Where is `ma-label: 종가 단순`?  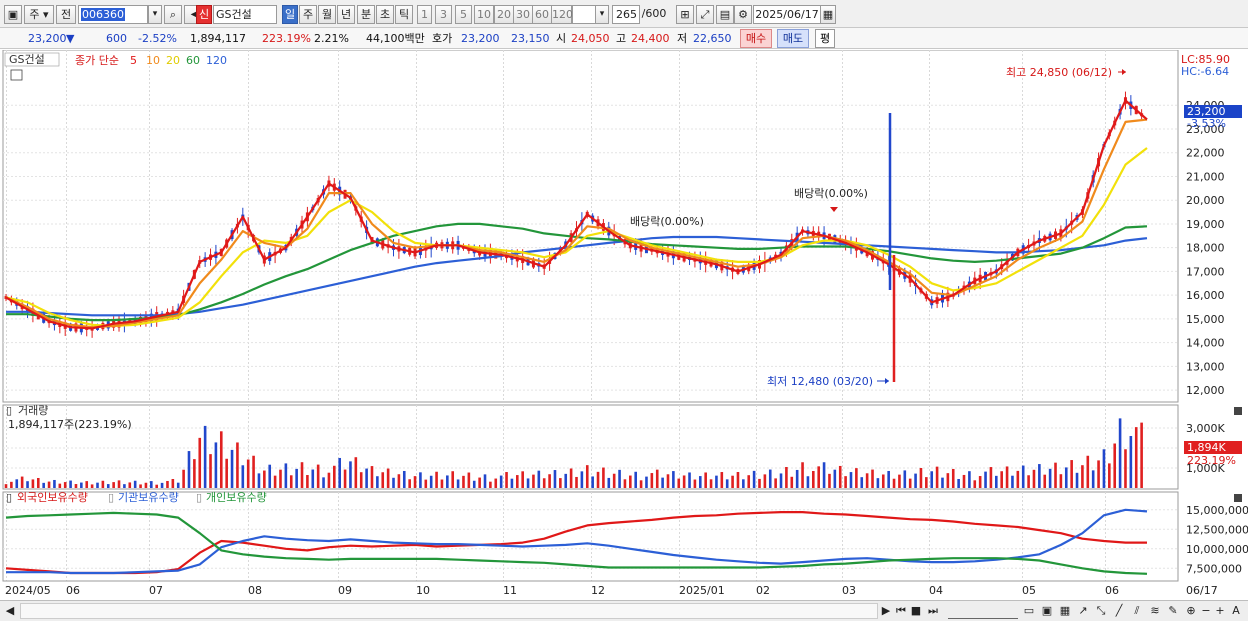
ma-label: 종가 단순 is located at coordinates (97, 60).